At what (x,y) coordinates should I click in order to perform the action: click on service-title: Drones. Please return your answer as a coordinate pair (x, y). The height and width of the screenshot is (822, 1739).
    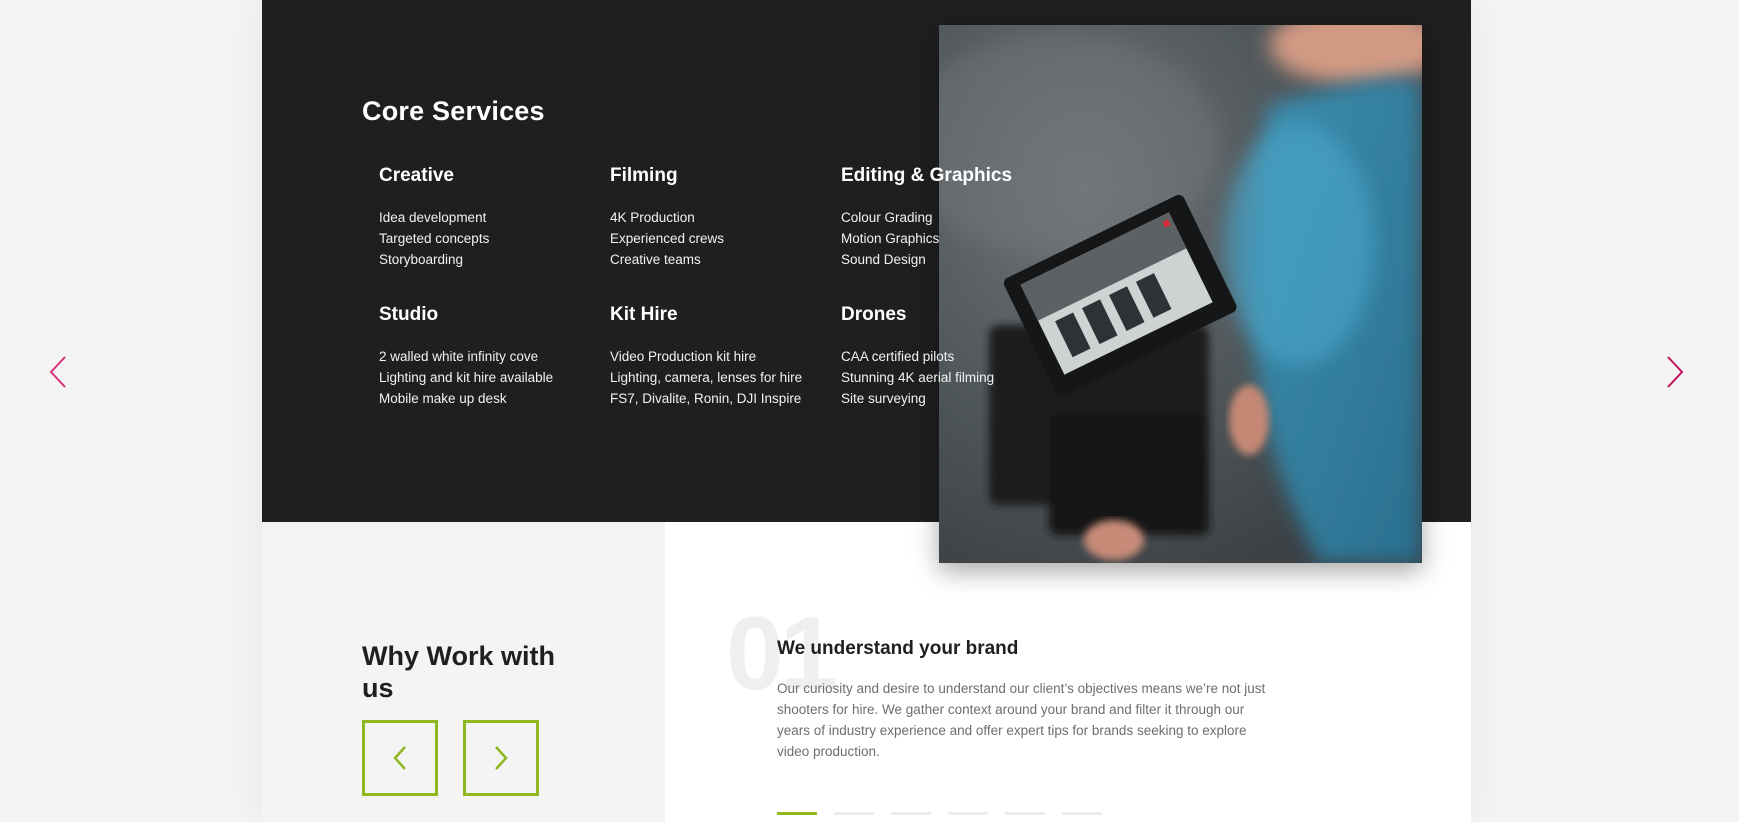
    Looking at the image, I should click on (874, 314).